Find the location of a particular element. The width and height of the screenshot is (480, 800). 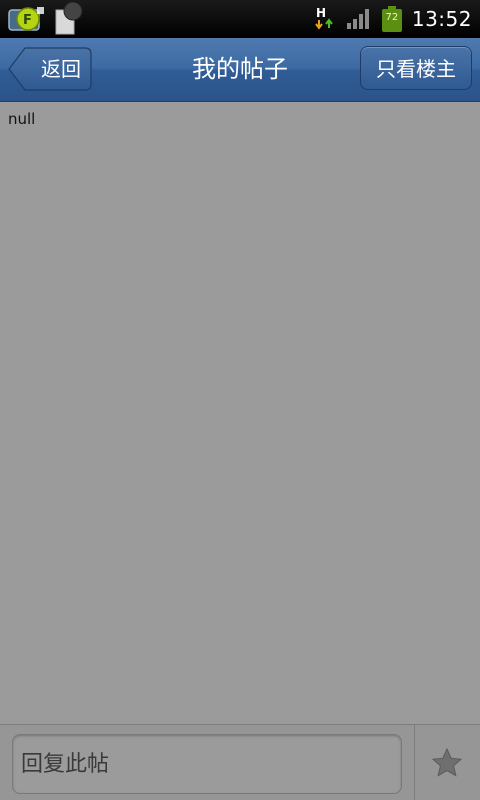

status-bar: F H 72 13:52 is located at coordinates (240, 19).